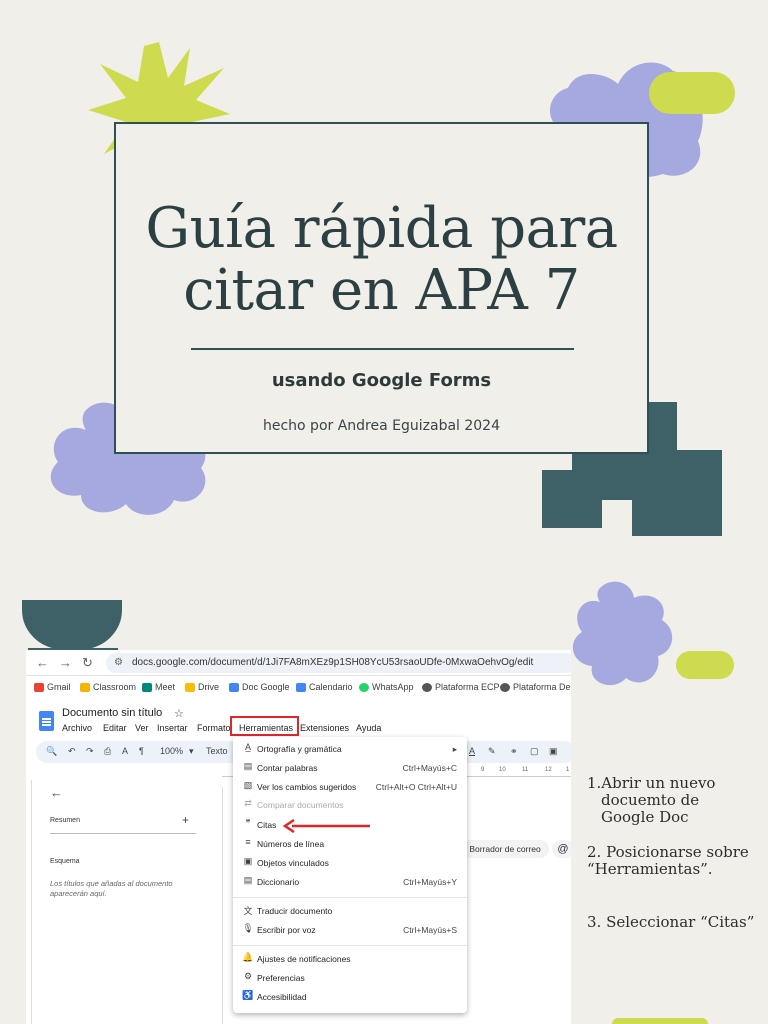  I want to click on teal-bowl-shape, so click(72, 628).